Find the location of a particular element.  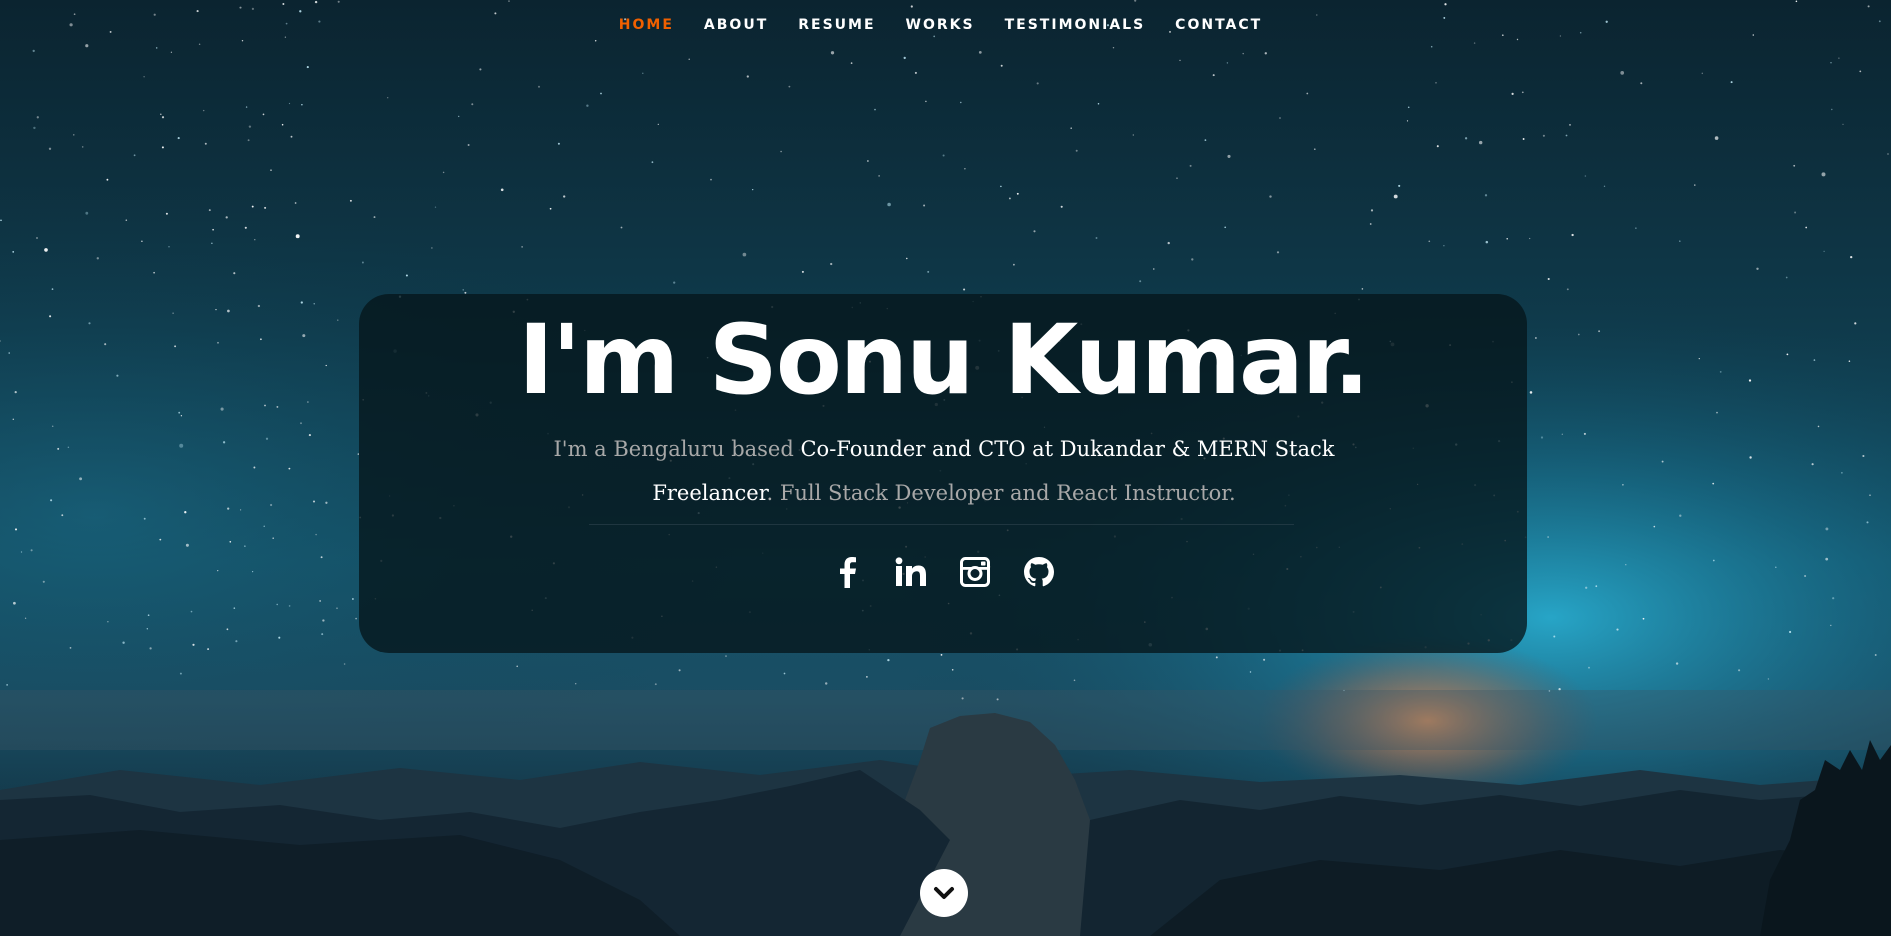

nav-item-home: HOME is located at coordinates (646, 23).